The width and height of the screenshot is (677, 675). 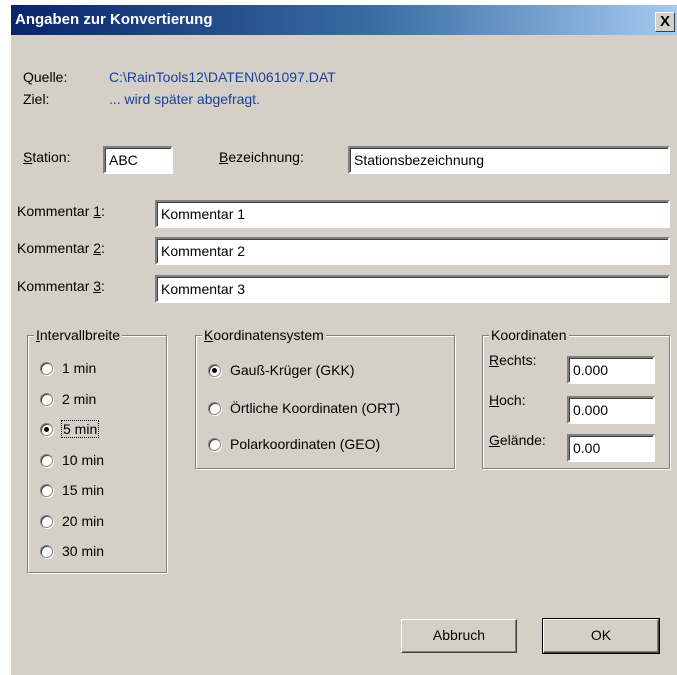 What do you see at coordinates (412, 251) in the screenshot?
I see `comment-2-input: Kommentar 2` at bounding box center [412, 251].